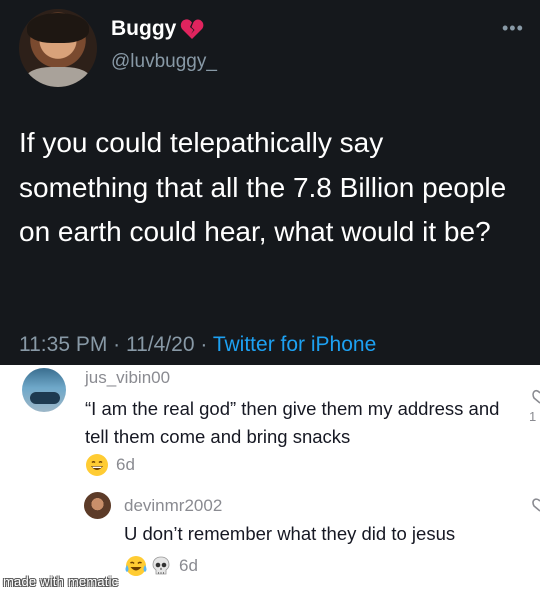 The width and height of the screenshot is (540, 593). I want to click on tweet-meta: 11:35 PM · 11/4/20 · Twitter for iPhone, so click(197, 345).